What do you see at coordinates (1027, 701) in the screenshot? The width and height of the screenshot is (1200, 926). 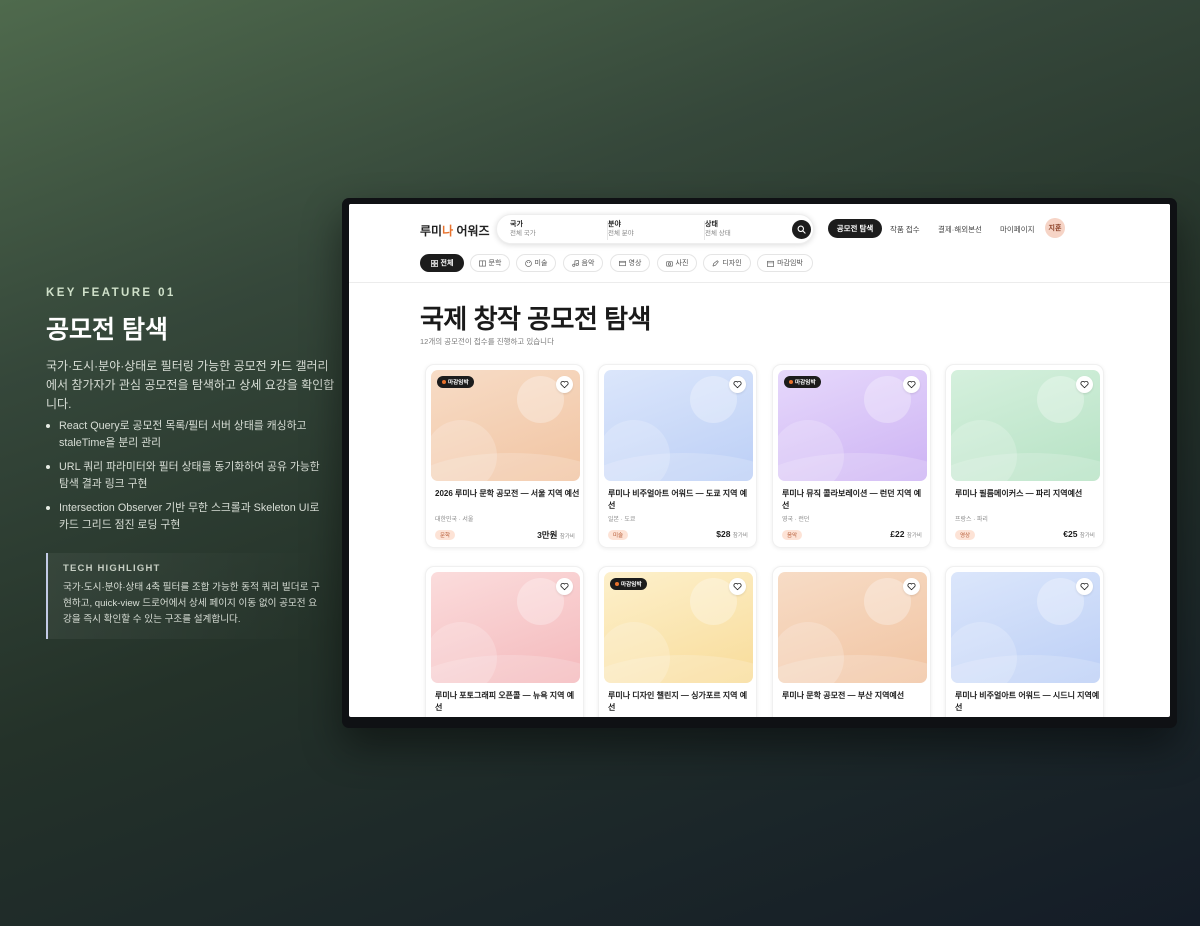 I see `card-title: 루미나 비주얼아트 어워드 — 시드니 지역예선` at bounding box center [1027, 701].